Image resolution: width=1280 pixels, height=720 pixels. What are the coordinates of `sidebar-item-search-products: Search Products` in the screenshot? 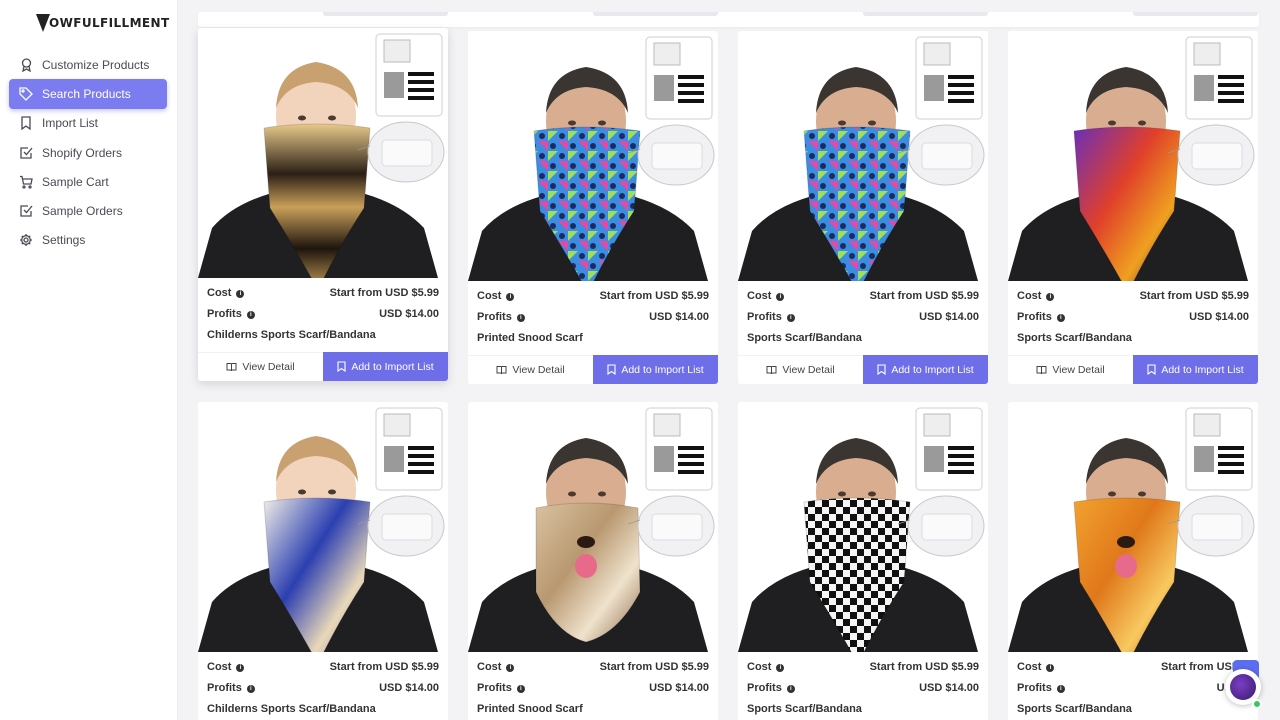 It's located at (88, 94).